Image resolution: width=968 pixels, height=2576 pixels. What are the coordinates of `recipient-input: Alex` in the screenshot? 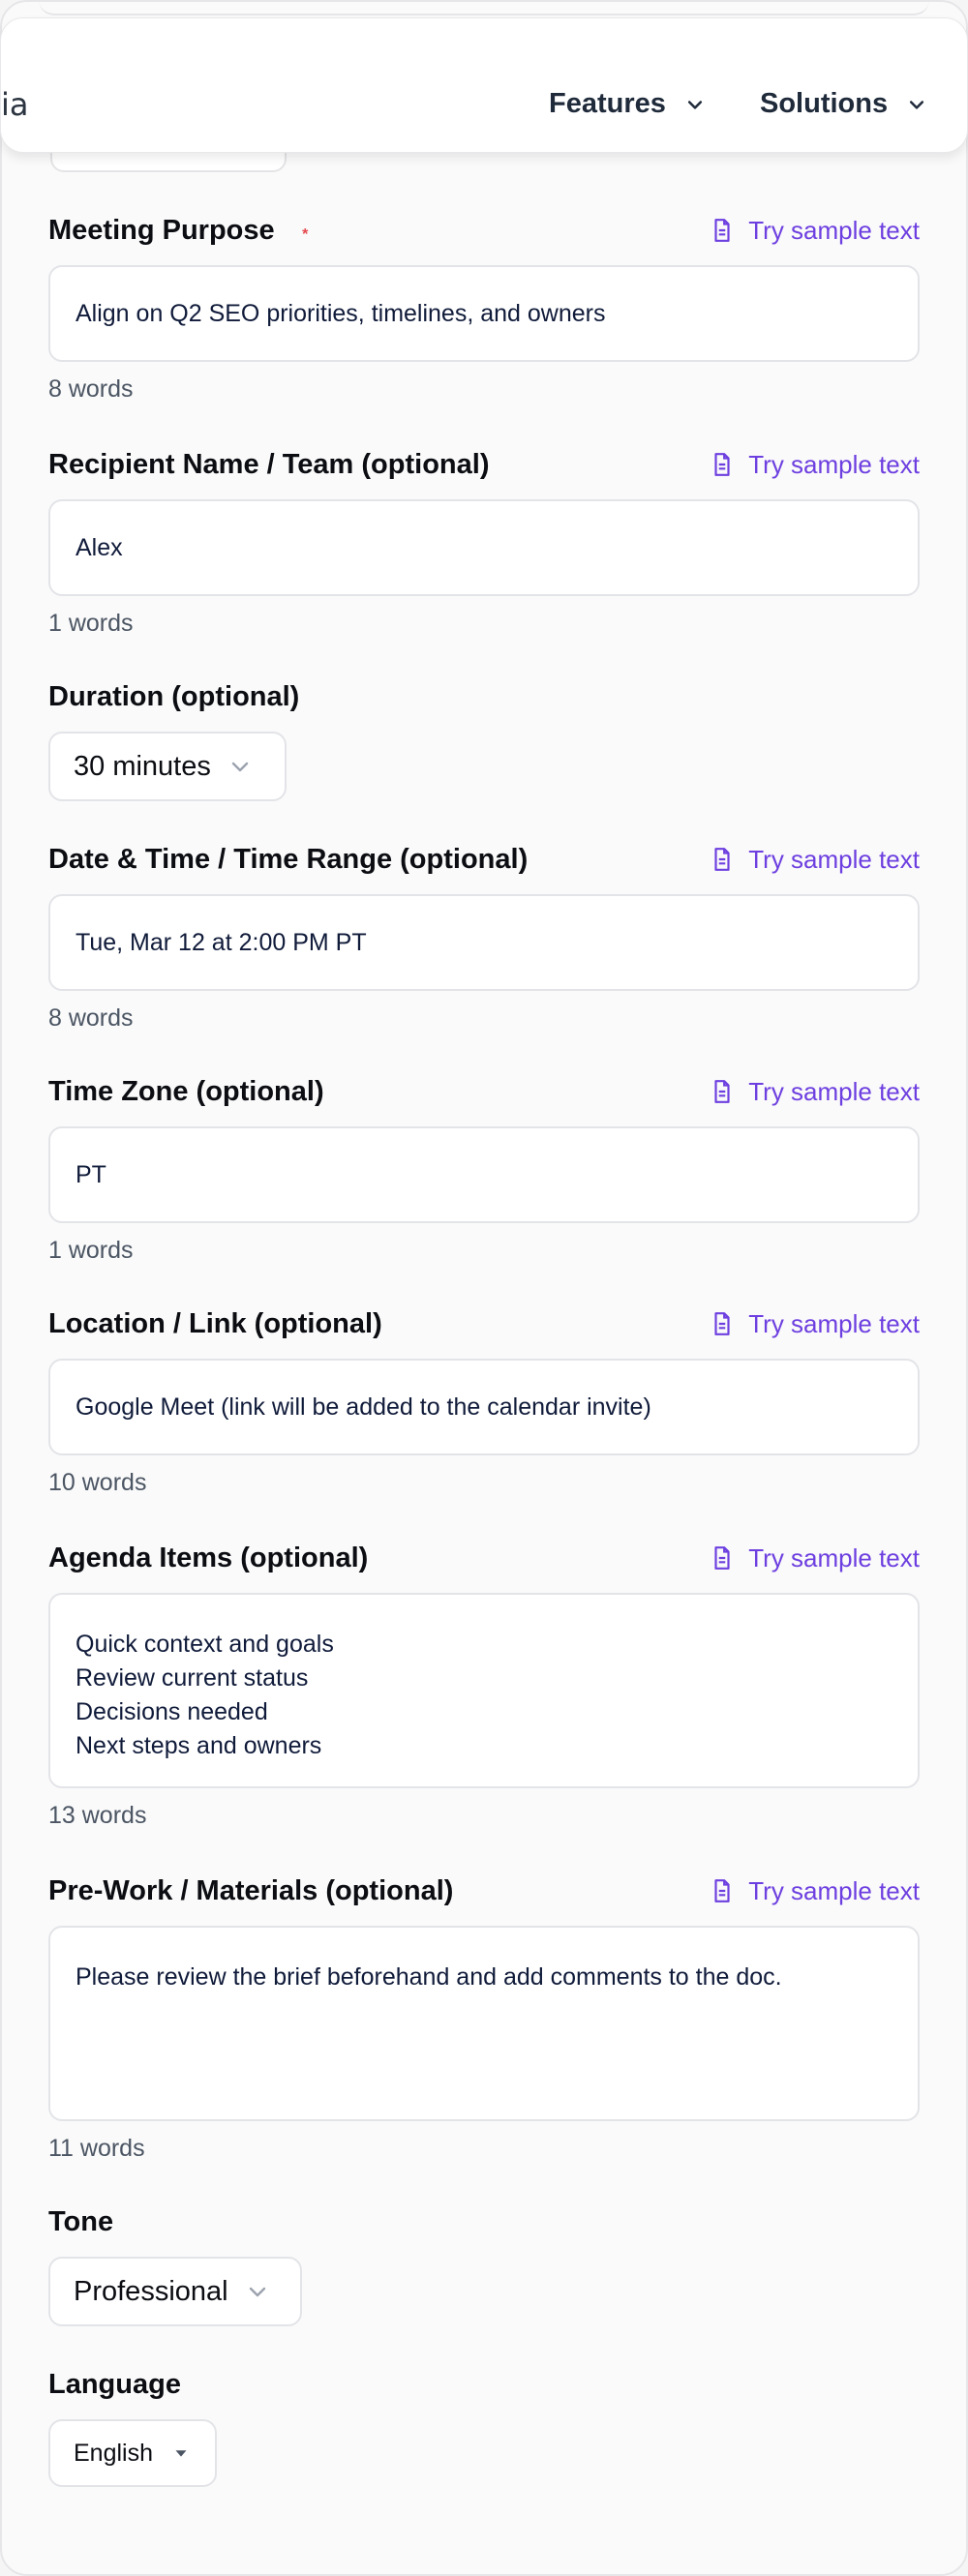 It's located at (484, 547).